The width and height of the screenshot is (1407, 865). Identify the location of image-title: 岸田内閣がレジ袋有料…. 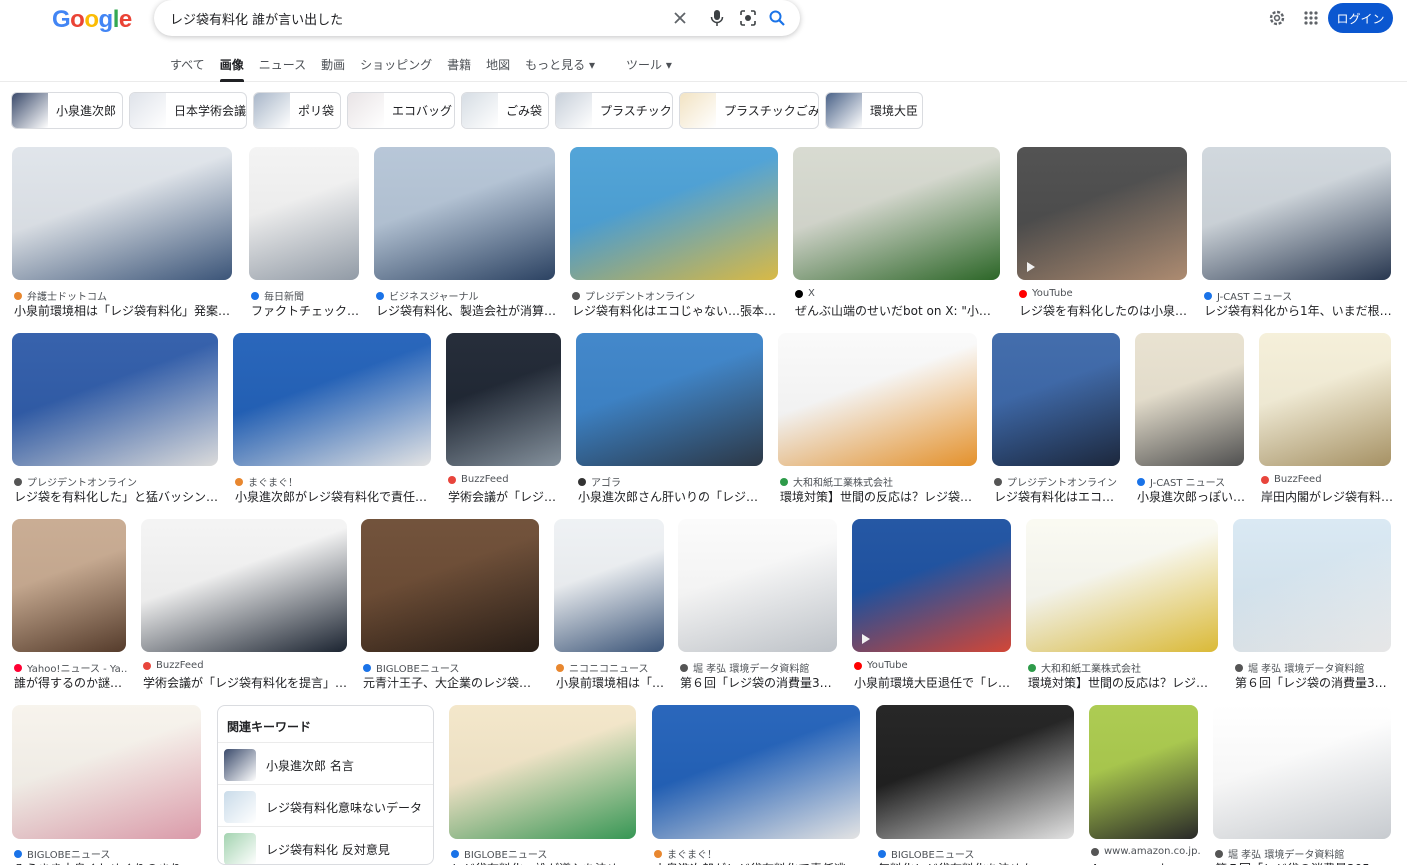
(1327, 496).